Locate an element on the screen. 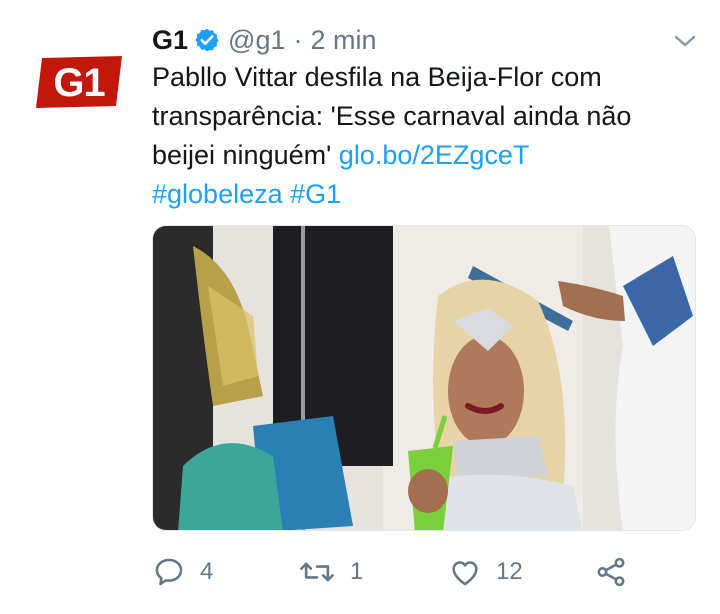  tweet-header: G1 @g1 · 2 min is located at coordinates (264, 40).